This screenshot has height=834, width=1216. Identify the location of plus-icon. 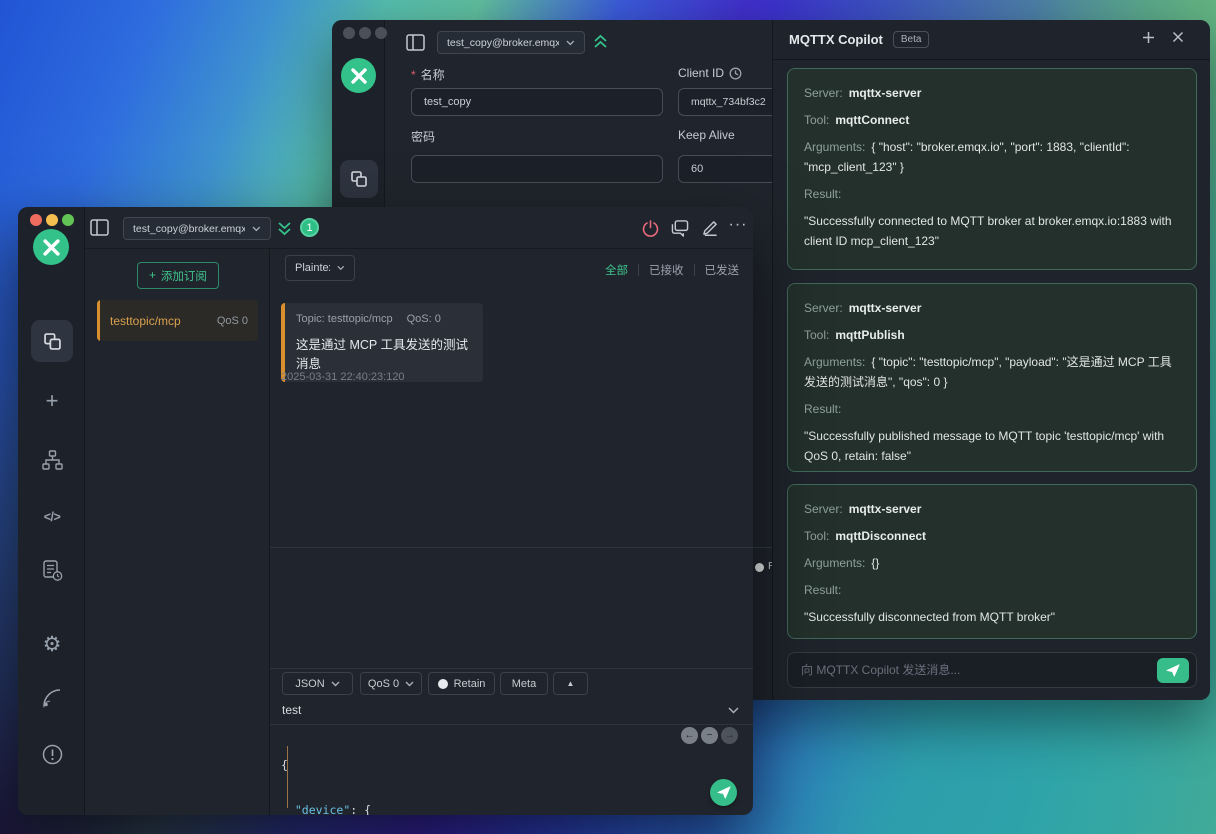
(1148, 37).